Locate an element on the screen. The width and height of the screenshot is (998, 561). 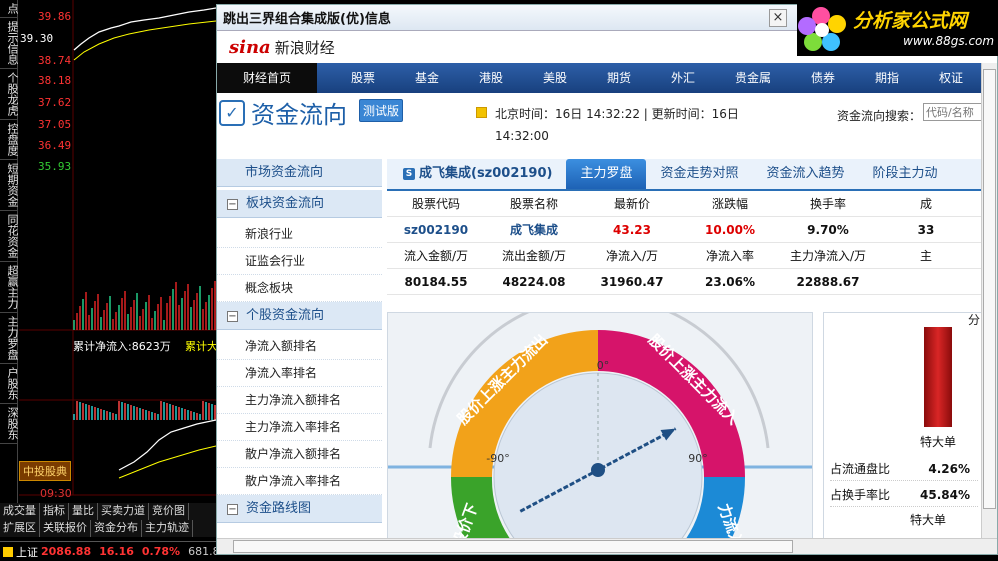
h1-cell-2: 最新价 is located at coordinates (631, 204).